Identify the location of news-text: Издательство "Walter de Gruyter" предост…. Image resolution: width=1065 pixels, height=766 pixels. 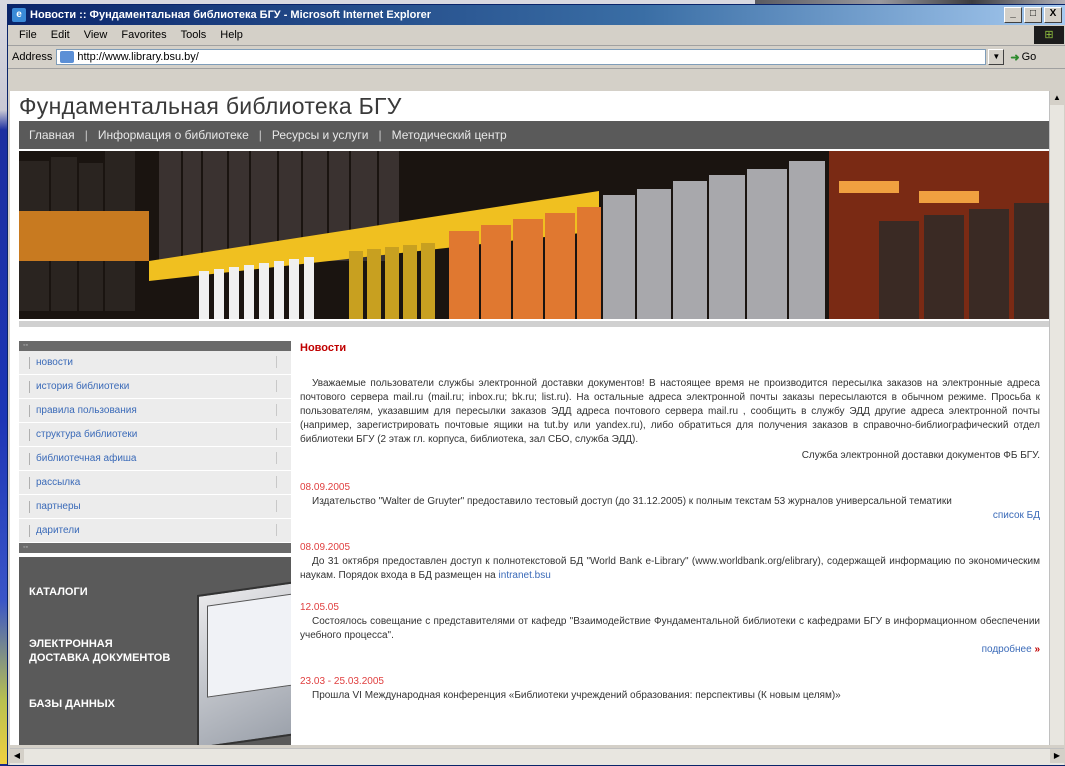
(632, 501).